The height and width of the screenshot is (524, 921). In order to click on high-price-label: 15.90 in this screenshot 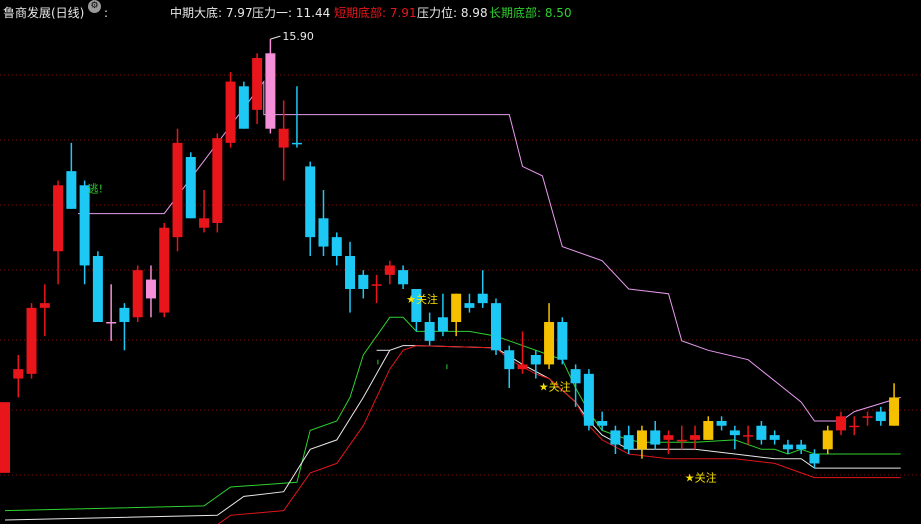, I will do `click(298, 36)`.